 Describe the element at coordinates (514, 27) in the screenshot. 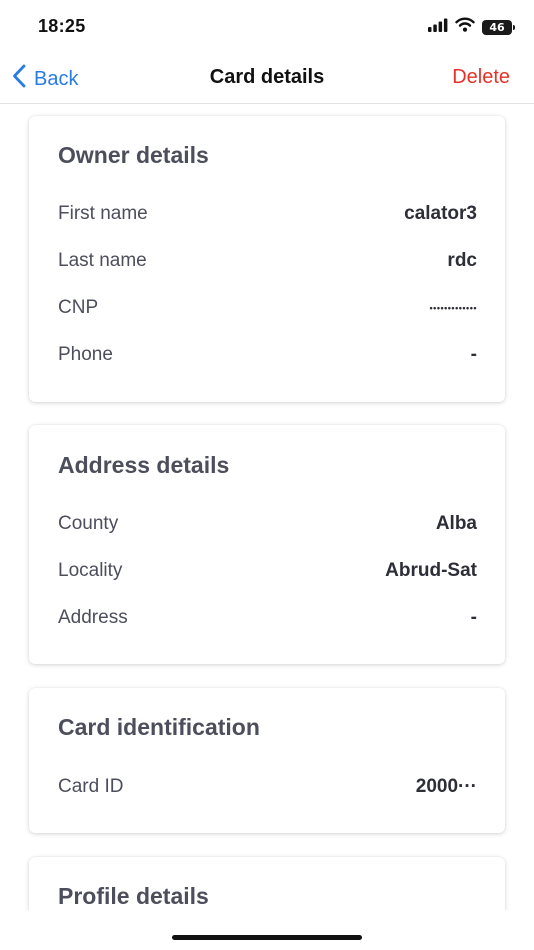

I see `battery-cap` at that location.